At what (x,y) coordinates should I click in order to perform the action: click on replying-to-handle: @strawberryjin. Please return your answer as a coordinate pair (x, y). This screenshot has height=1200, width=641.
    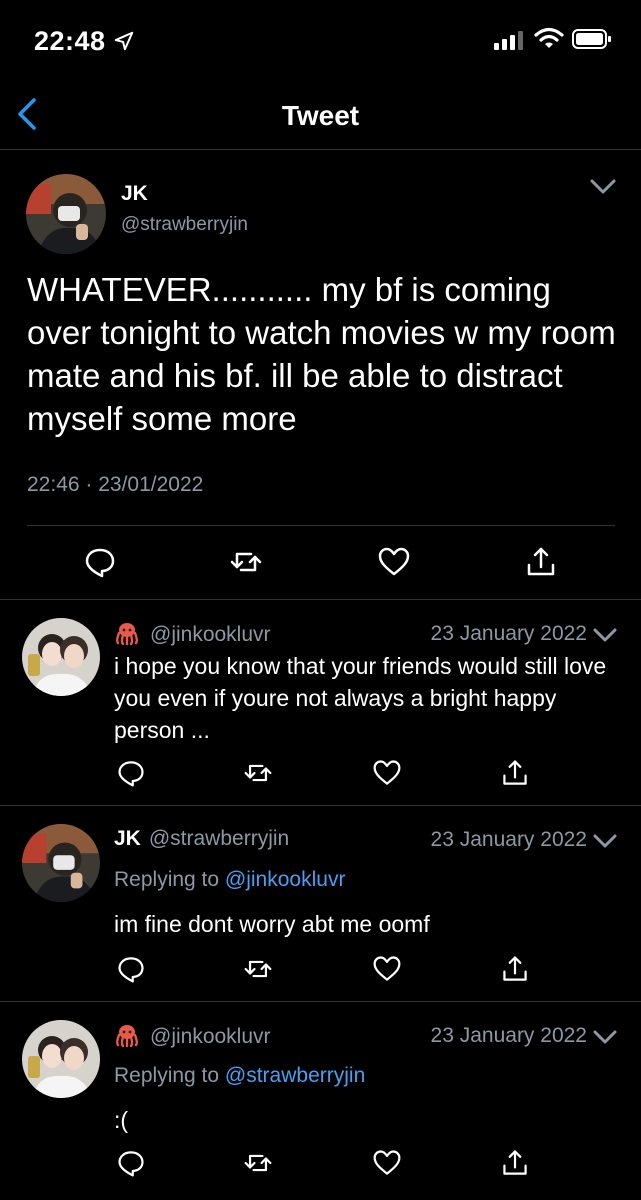
    Looking at the image, I should click on (295, 1075).